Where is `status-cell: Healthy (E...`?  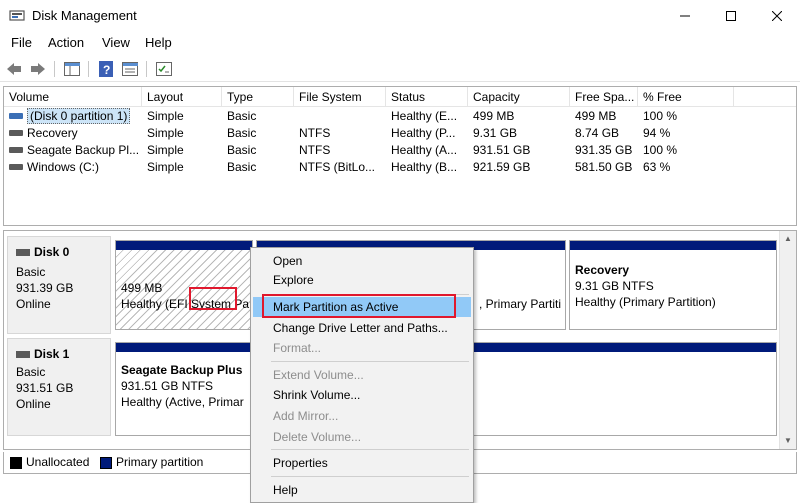 status-cell: Healthy (E... is located at coordinates (424, 116).